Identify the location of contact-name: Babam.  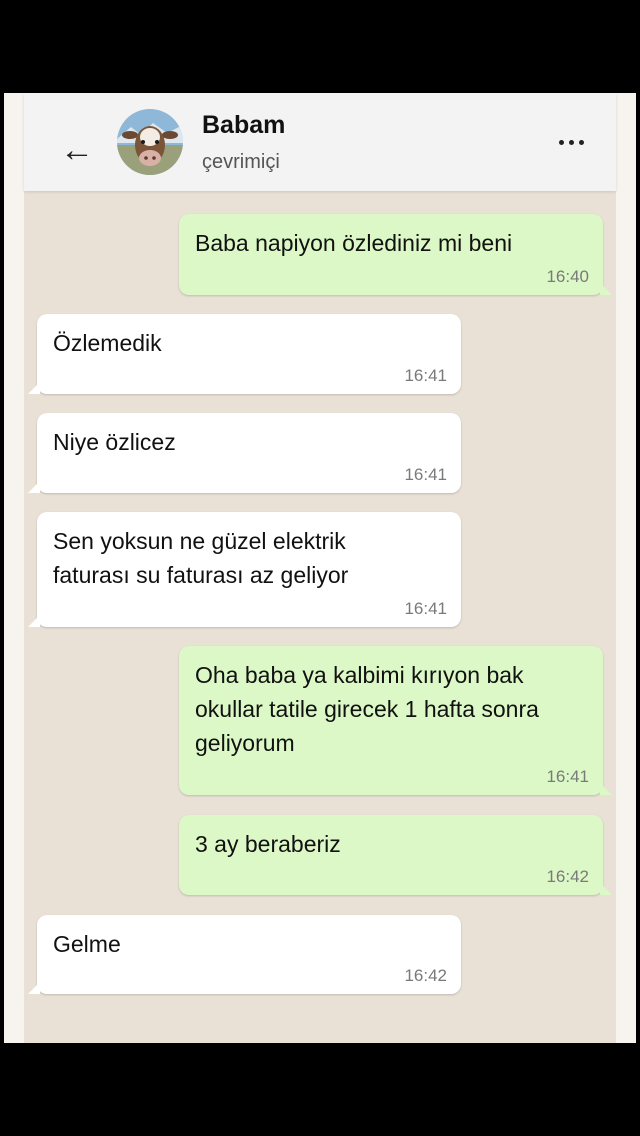
(243, 125).